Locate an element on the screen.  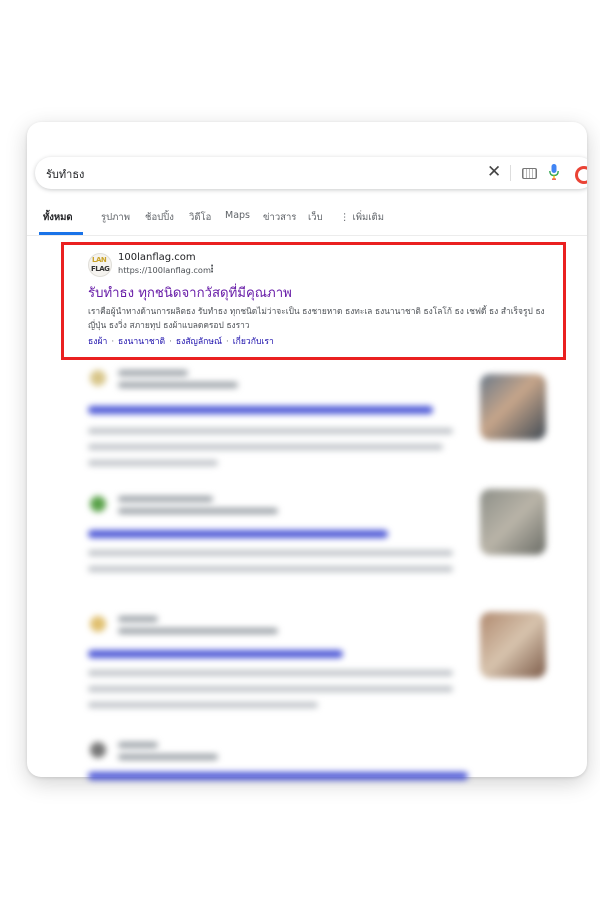
lens-icon is located at coordinates (581, 175).